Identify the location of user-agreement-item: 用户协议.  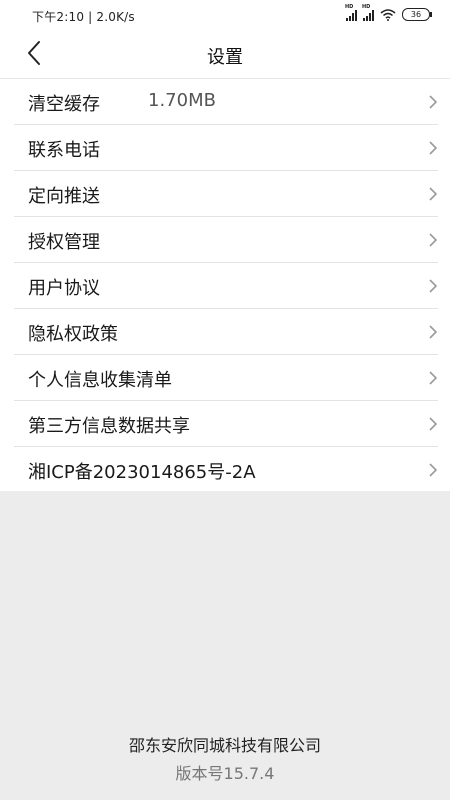
(226, 286).